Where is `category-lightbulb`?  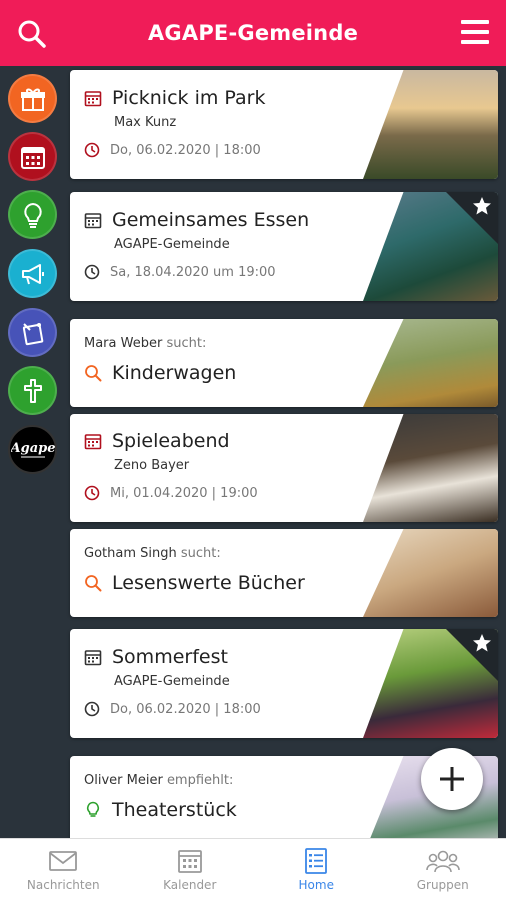 category-lightbulb is located at coordinates (32, 214).